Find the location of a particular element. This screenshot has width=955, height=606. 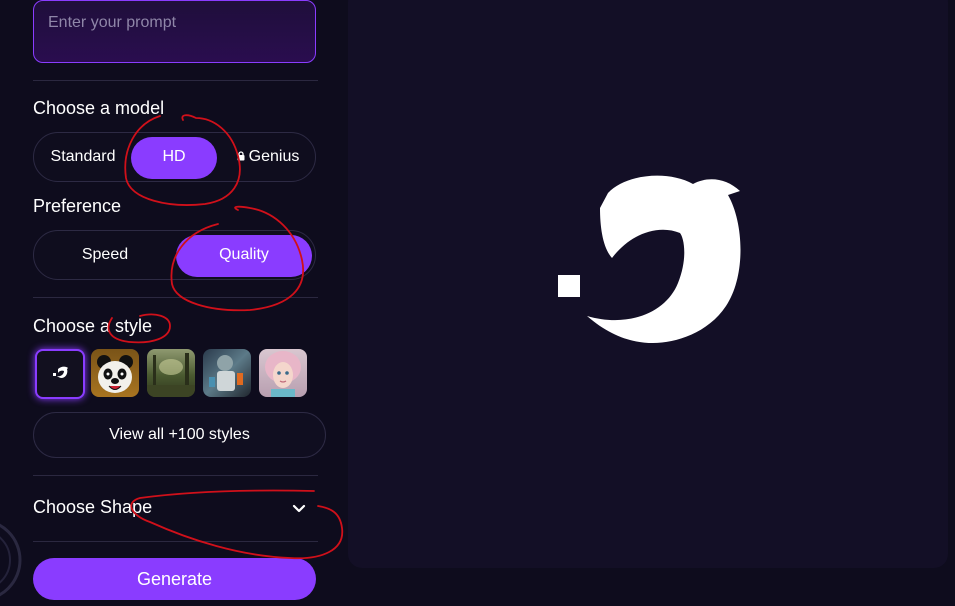

annotation-circle-shape is located at coordinates (236, 524).